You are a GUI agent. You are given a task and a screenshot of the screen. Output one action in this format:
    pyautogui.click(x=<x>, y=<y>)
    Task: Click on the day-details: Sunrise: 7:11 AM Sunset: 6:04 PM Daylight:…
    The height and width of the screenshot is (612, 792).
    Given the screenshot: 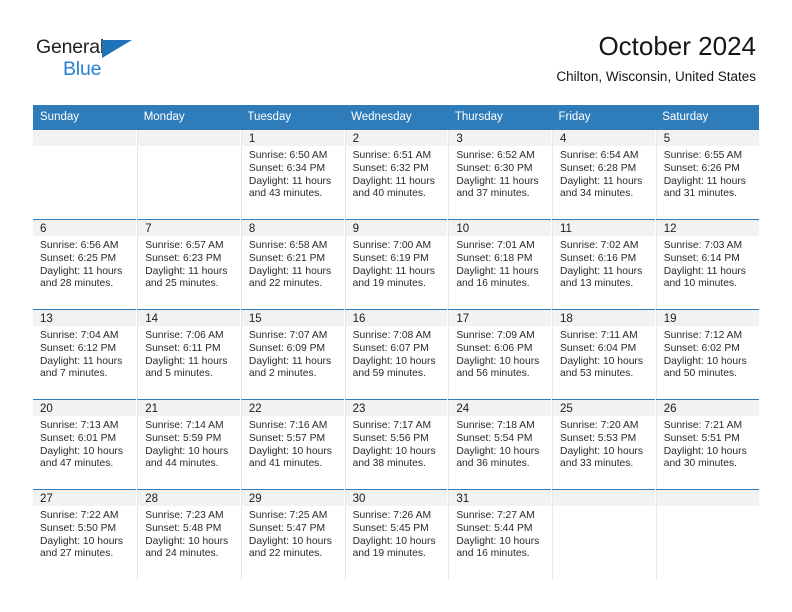 What is the action you would take?
    pyautogui.click(x=604, y=353)
    